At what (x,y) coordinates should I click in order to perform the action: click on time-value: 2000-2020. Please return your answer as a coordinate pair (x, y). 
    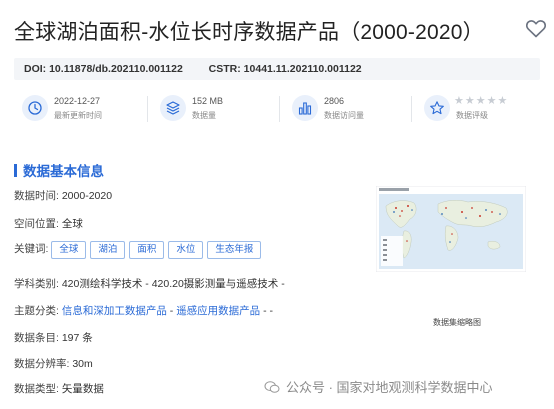
    Looking at the image, I should click on (87, 196).